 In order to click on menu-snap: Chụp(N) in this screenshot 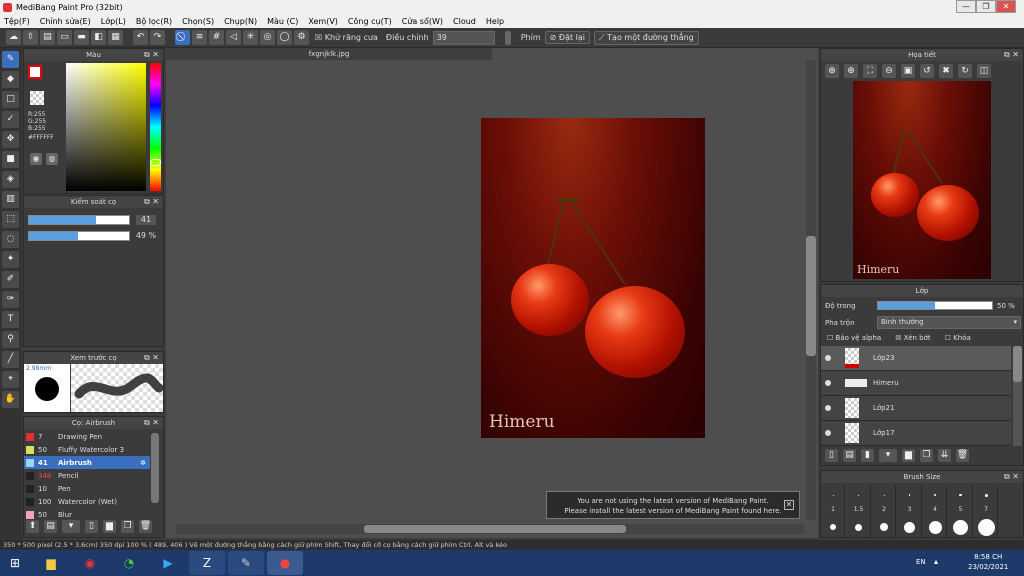, I will do `click(240, 21)`.